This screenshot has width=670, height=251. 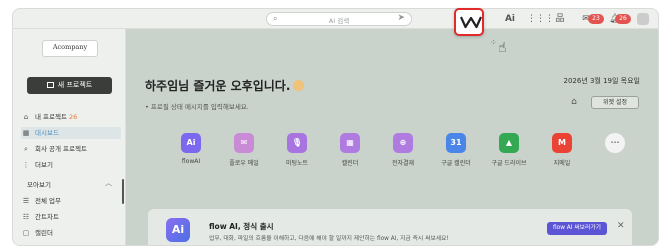 What do you see at coordinates (47, 133) in the screenshot?
I see `sidebar-item-label: 대시보드` at bounding box center [47, 133].